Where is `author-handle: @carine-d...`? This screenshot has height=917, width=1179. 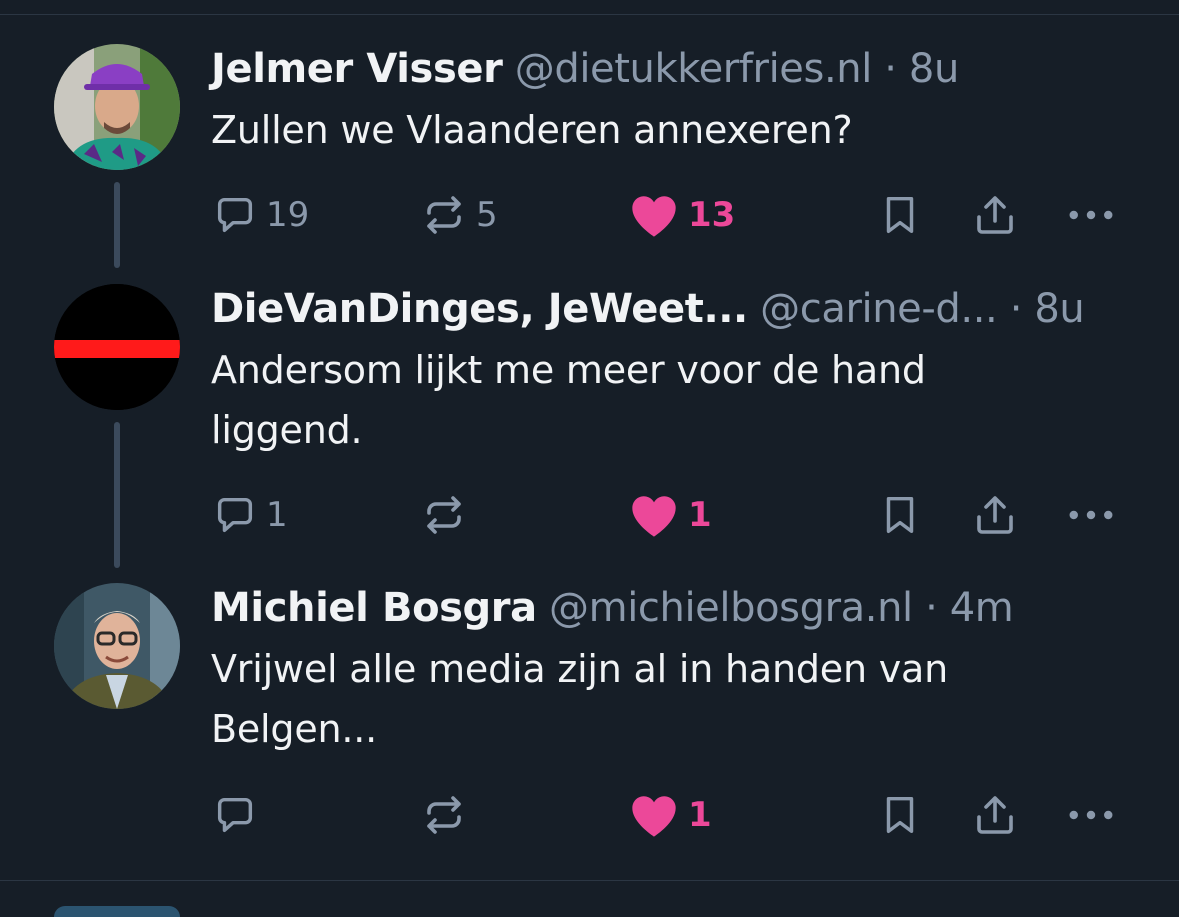 author-handle: @carine-d... is located at coordinates (879, 309).